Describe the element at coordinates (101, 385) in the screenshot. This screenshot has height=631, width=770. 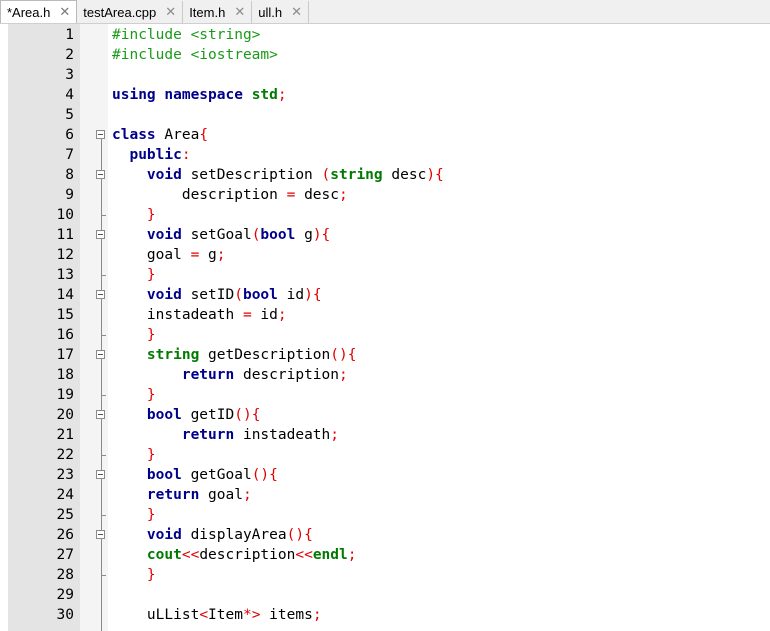
I see `fold-line` at that location.